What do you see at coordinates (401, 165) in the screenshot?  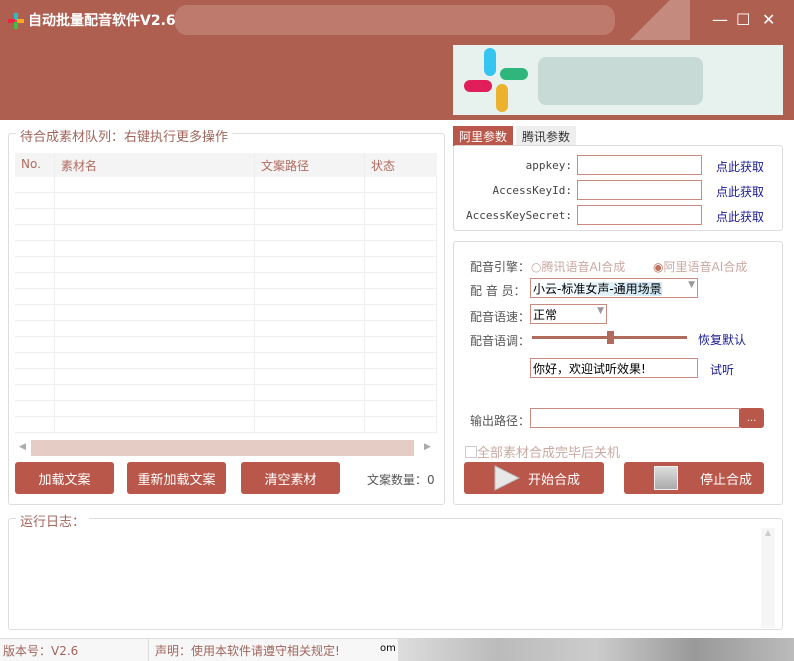 I see `col-status: 状态` at bounding box center [401, 165].